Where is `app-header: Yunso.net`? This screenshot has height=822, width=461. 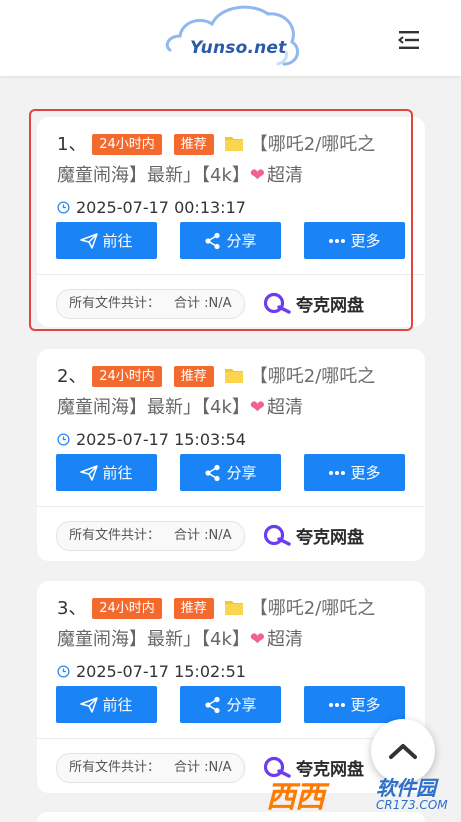 app-header: Yunso.net is located at coordinates (230, 38).